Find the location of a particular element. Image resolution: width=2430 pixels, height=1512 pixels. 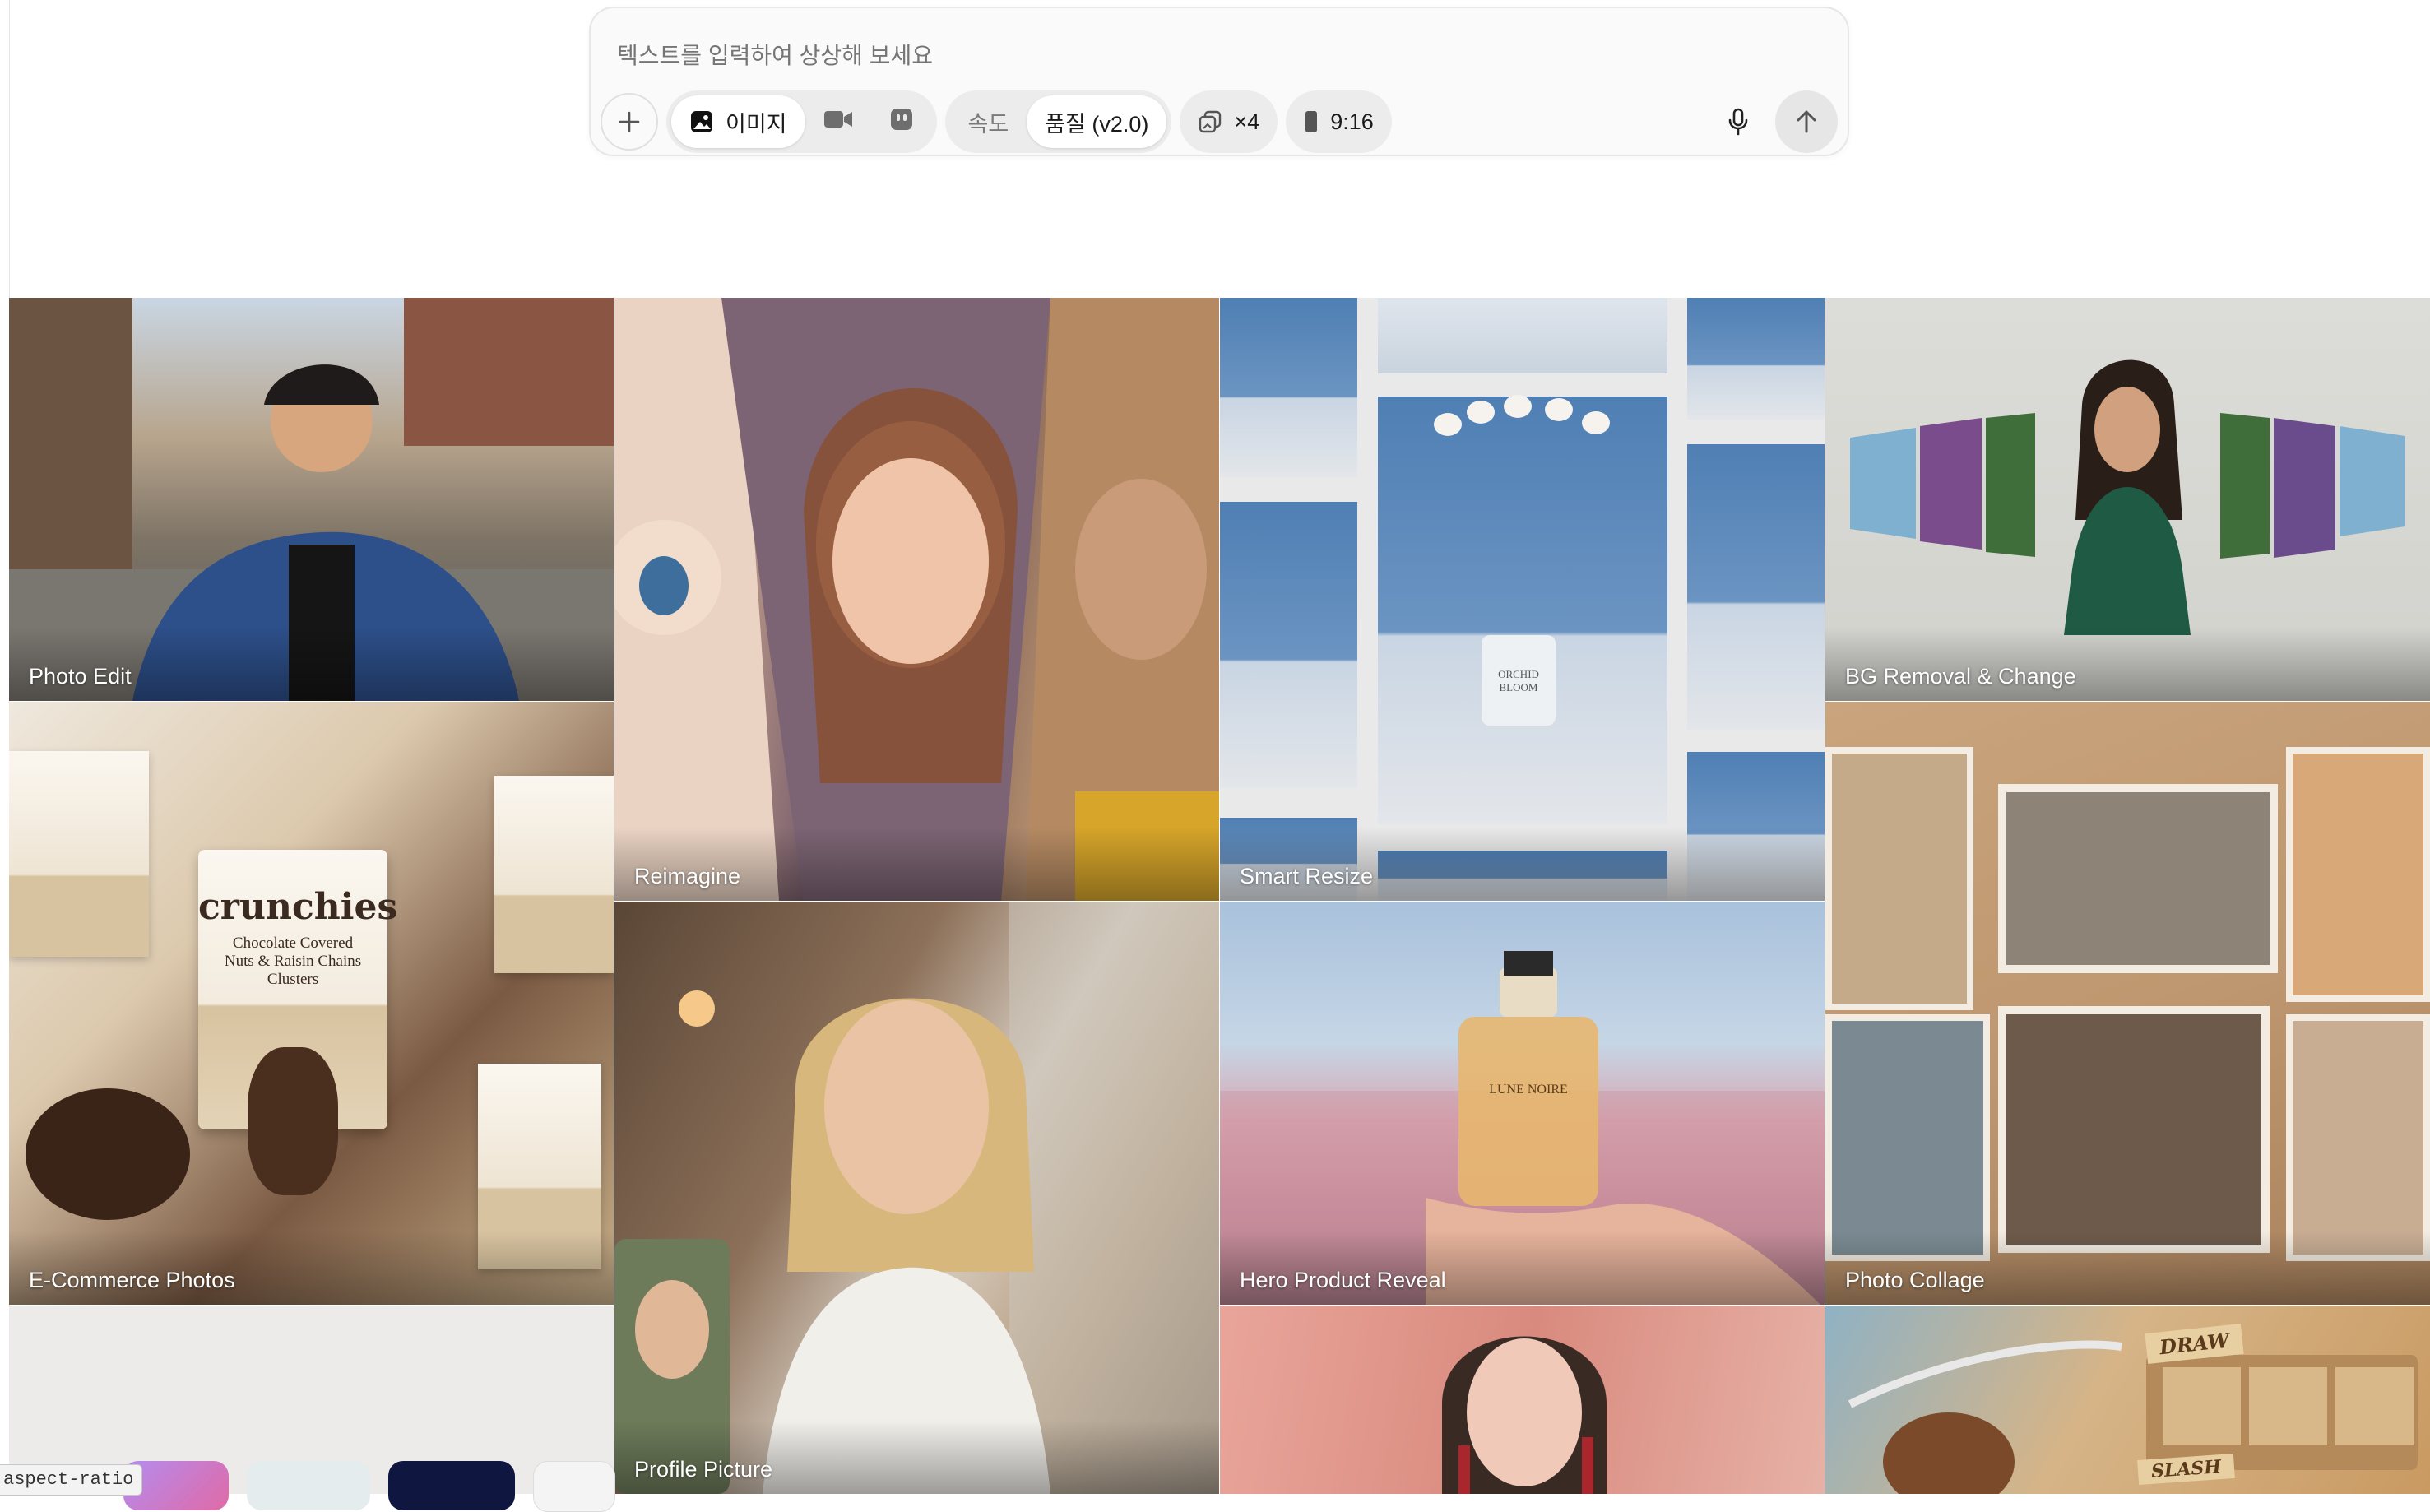

video-camera-icon is located at coordinates (838, 122).